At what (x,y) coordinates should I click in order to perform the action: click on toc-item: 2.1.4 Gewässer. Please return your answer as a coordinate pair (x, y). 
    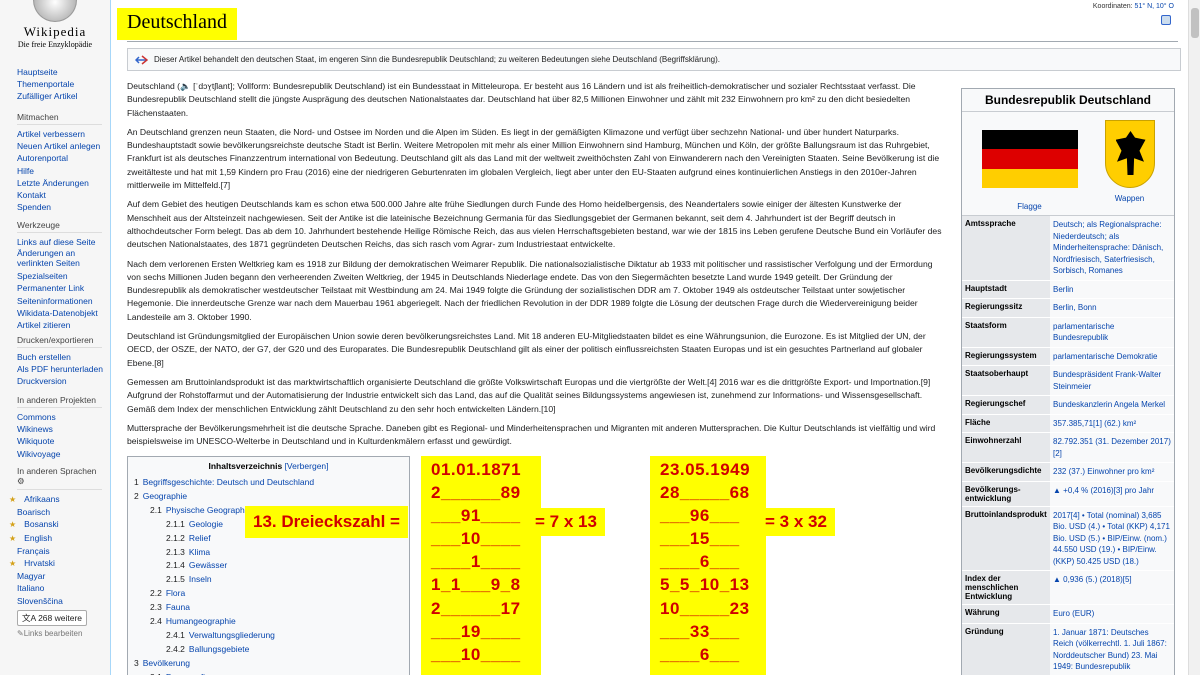
    Looking at the image, I should click on (268, 566).